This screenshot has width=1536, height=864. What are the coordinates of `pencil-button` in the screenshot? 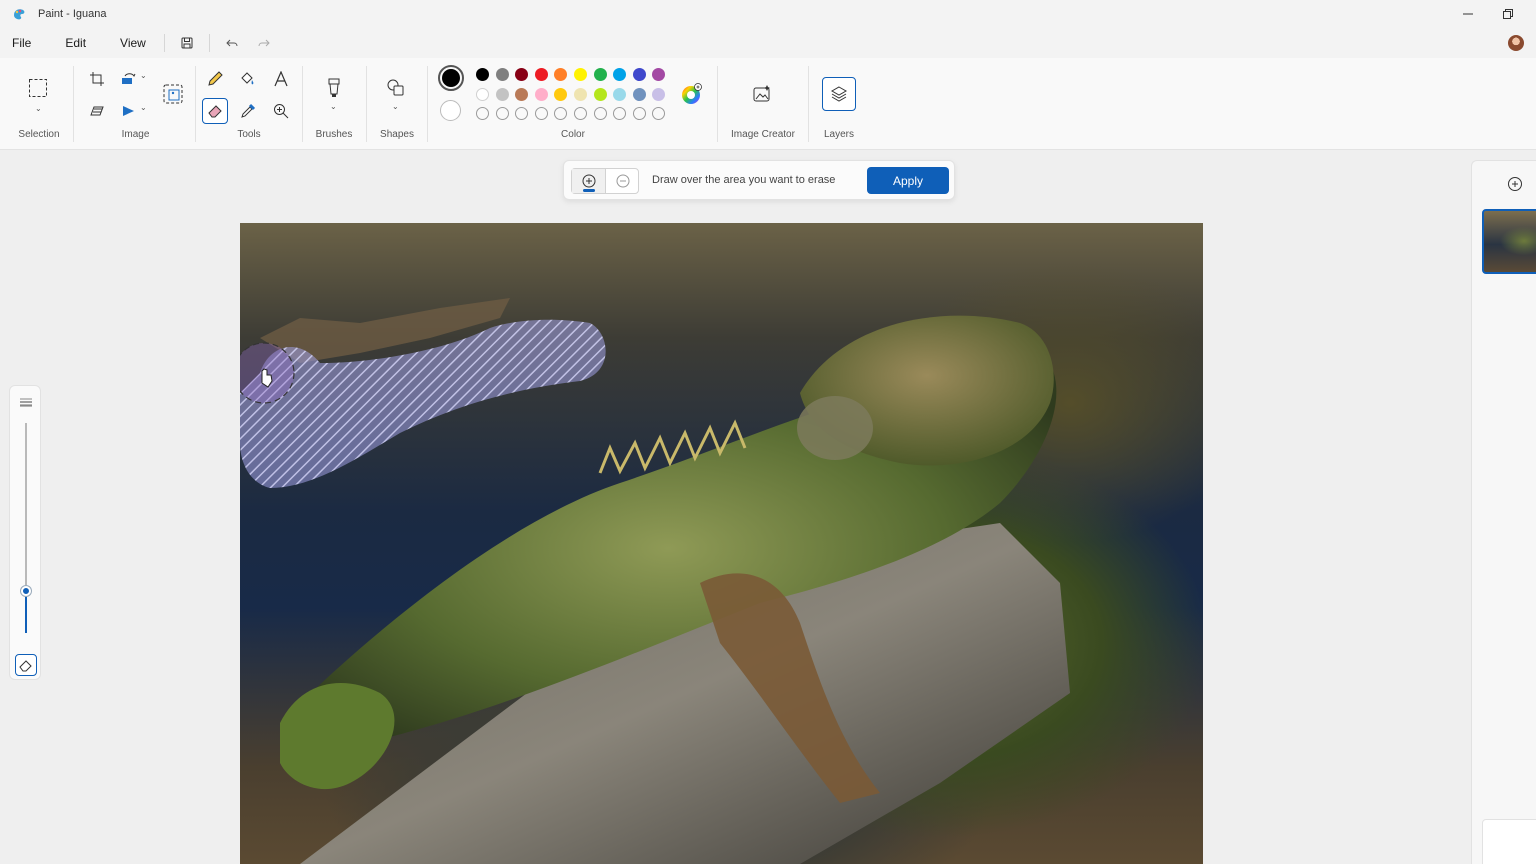 It's located at (215, 79).